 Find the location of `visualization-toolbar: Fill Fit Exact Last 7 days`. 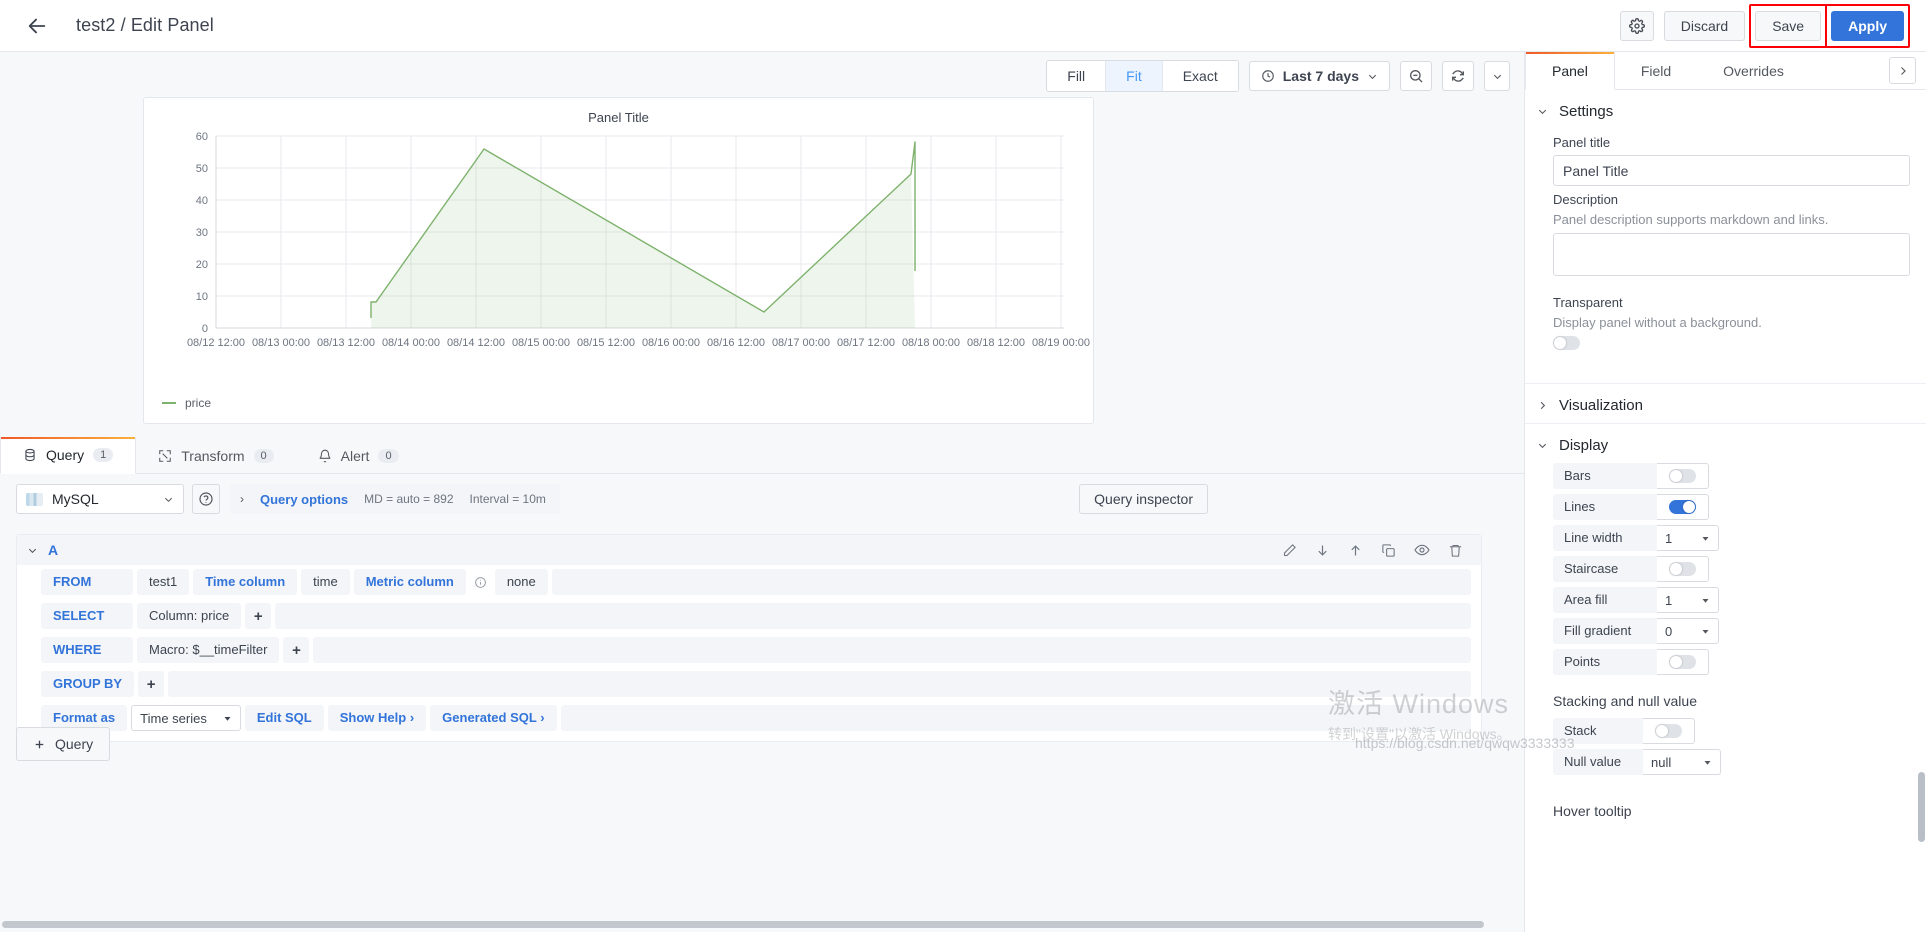

visualization-toolbar: Fill Fit Exact Last 7 days is located at coordinates (1278, 76).